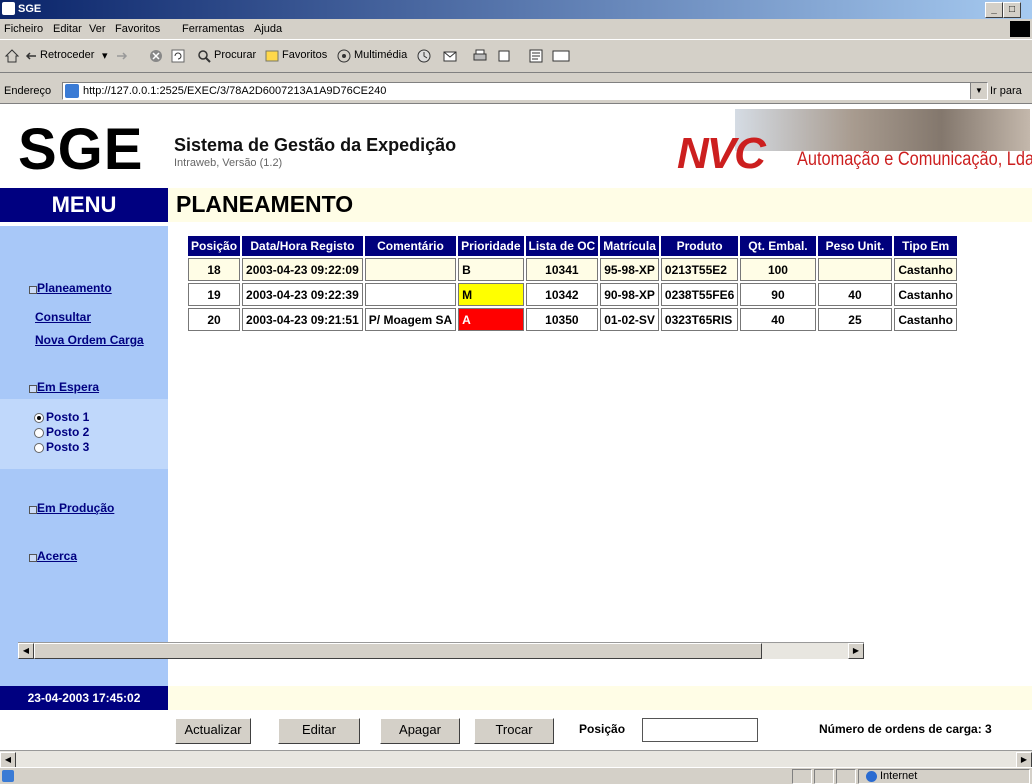  What do you see at coordinates (1006, 91) in the screenshot?
I see `go-button: Ir para` at bounding box center [1006, 91].